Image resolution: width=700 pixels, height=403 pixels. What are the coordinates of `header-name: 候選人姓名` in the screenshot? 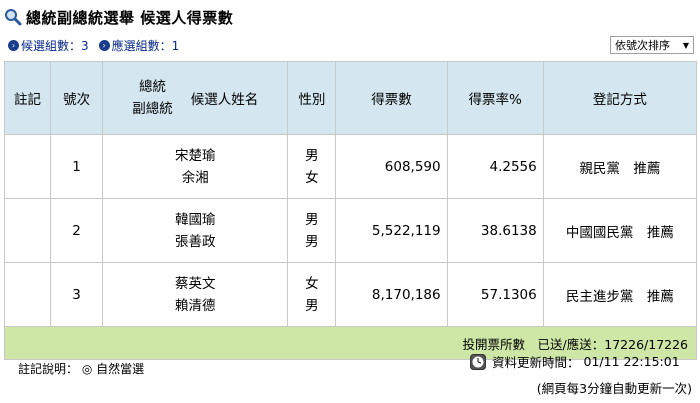 It's located at (224, 100).